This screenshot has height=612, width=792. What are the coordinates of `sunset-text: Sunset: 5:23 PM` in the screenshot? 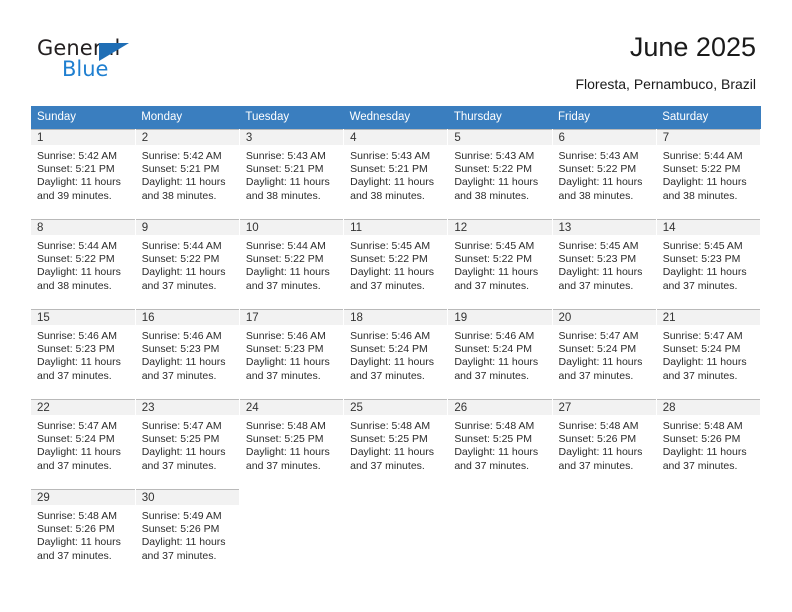 It's located at (180, 349).